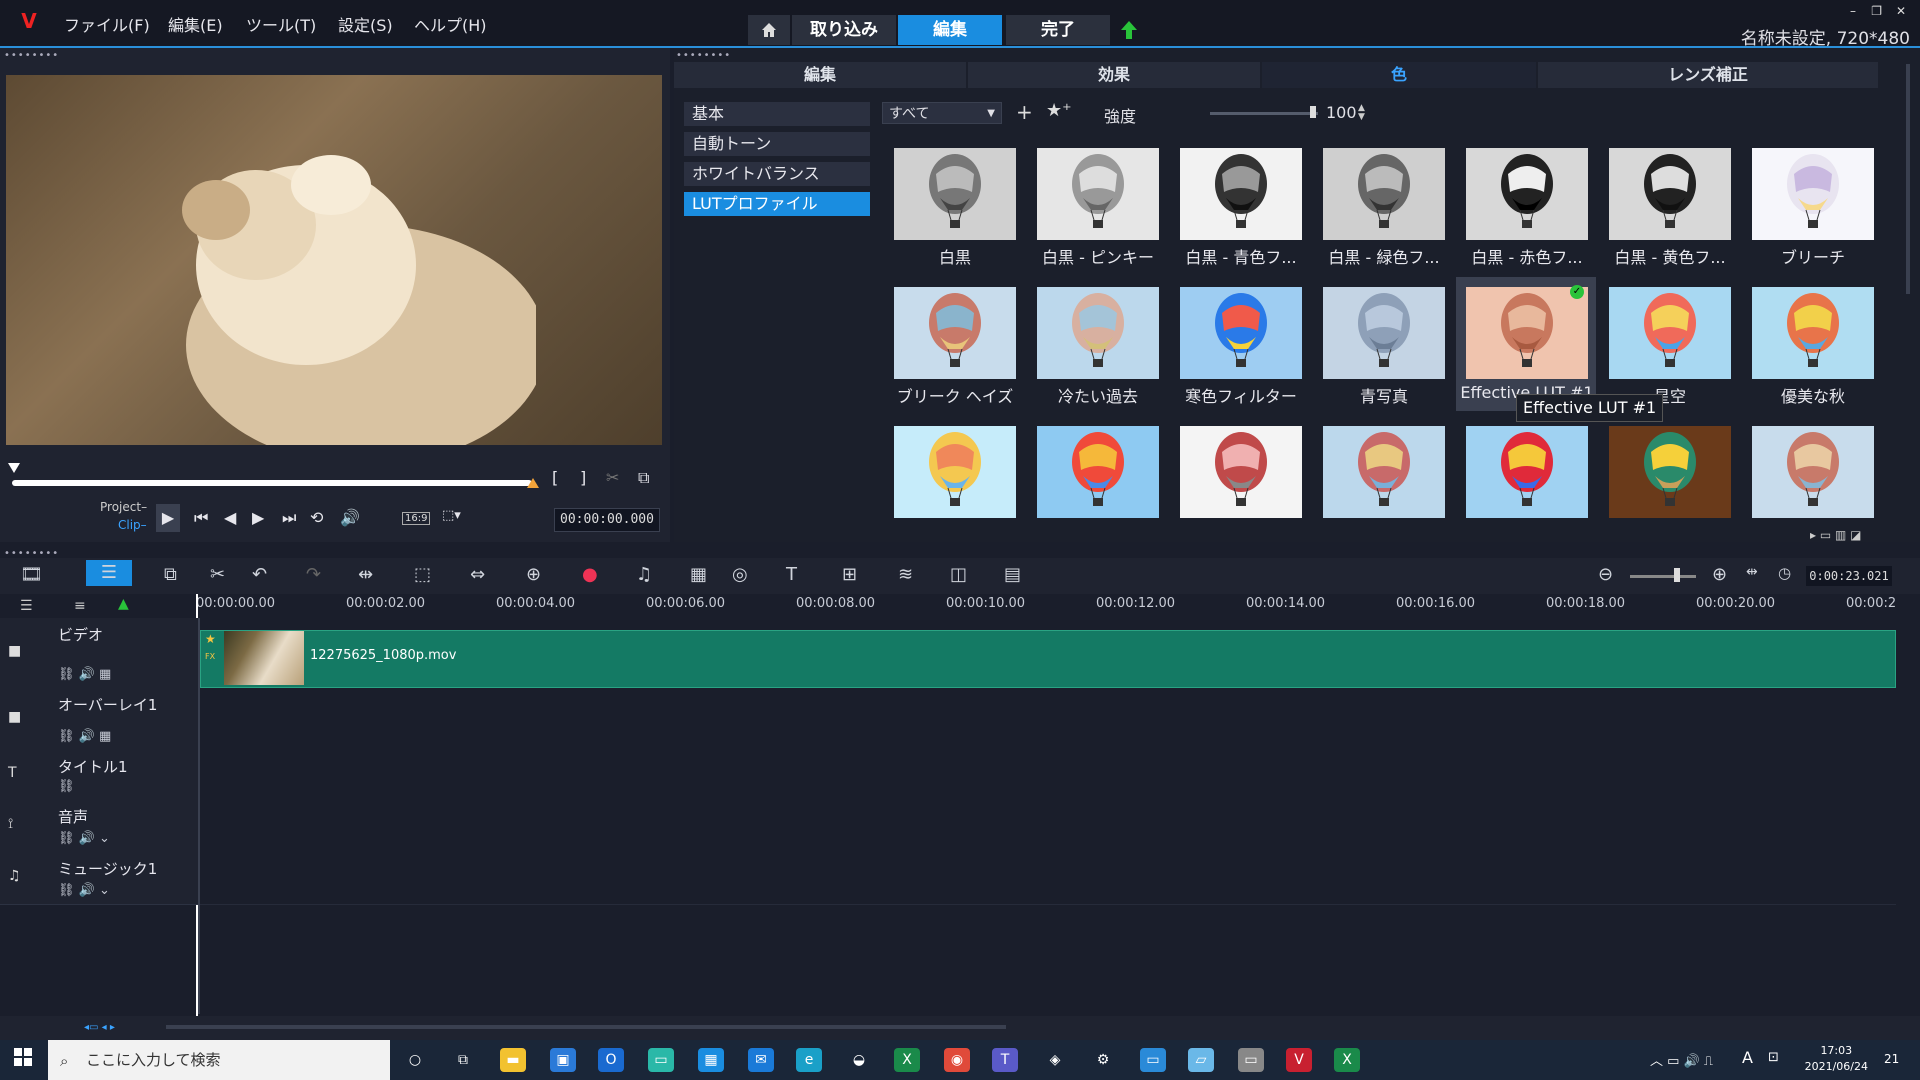 This screenshot has width=1920, height=1080. What do you see at coordinates (258, 517) in the screenshot?
I see `next-frame-icon: ▶` at bounding box center [258, 517].